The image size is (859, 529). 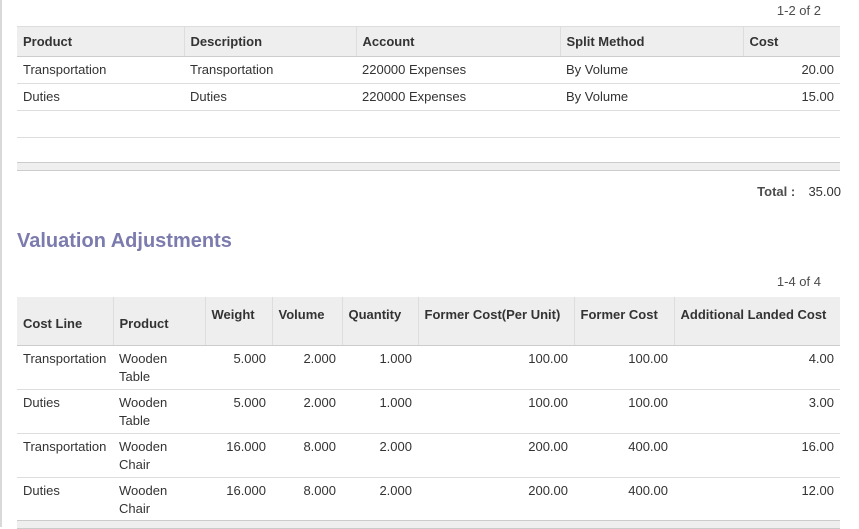 I want to click on cell-product: Duties, so click(x=100, y=97).